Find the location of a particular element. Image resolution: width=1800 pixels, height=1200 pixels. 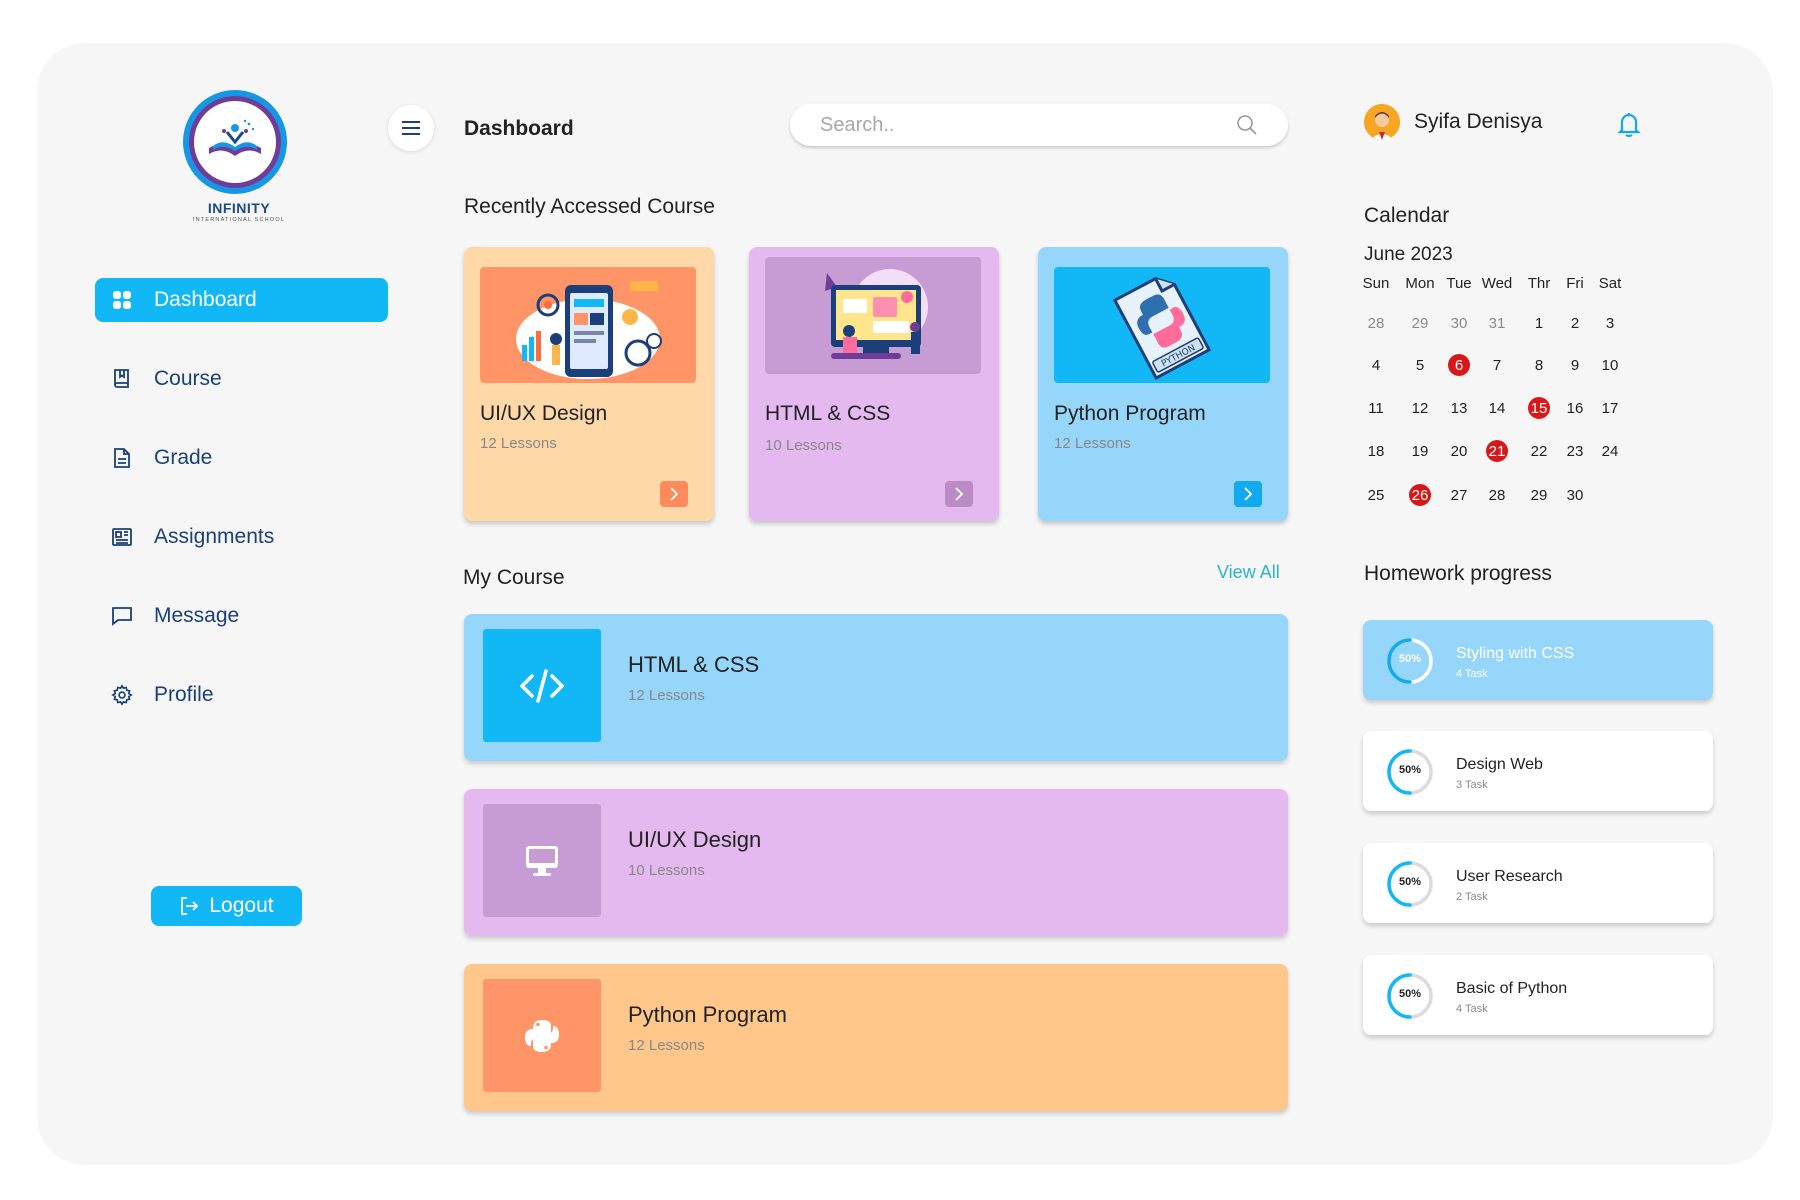

recent-course-card: UI/UX Design 12 Lessons is located at coordinates (589, 384).